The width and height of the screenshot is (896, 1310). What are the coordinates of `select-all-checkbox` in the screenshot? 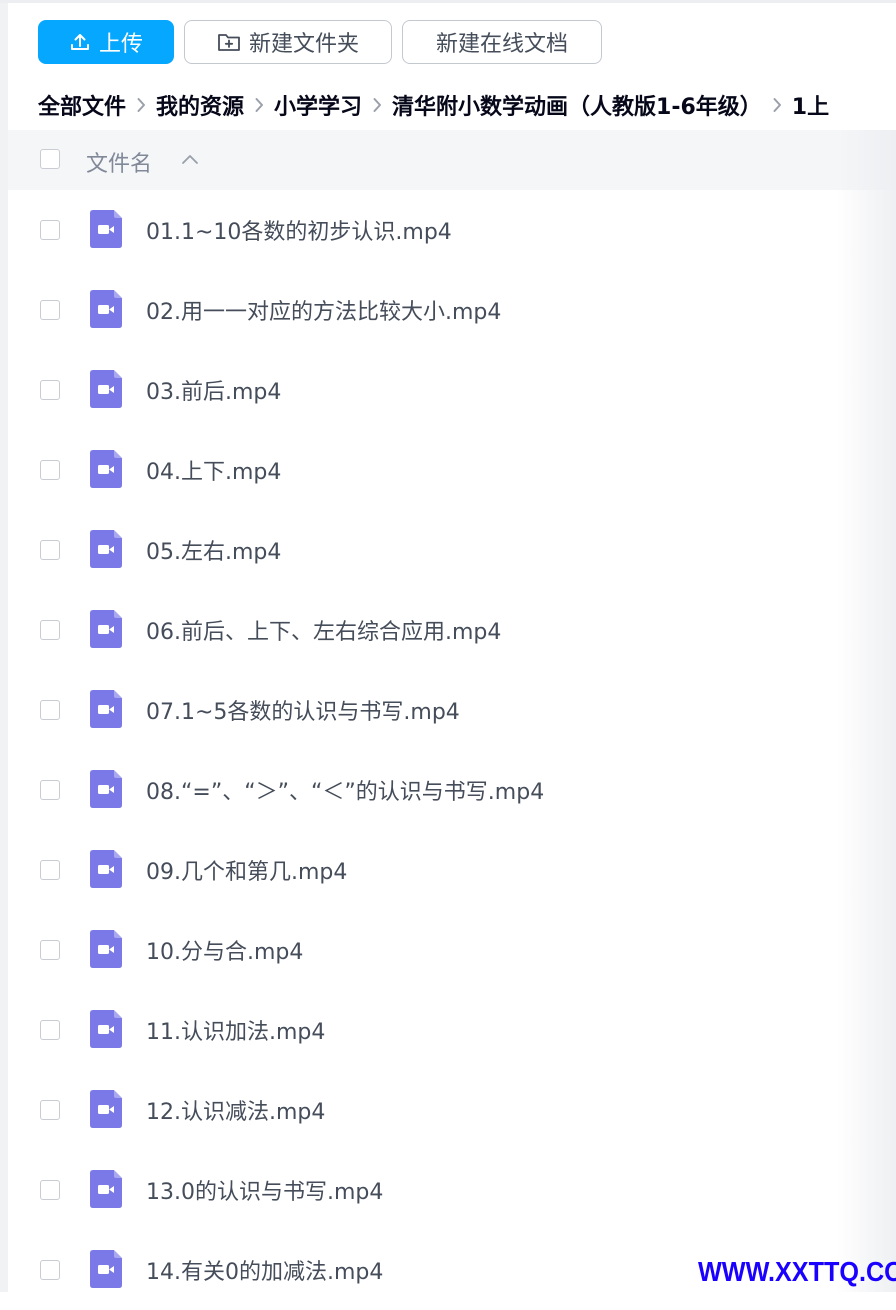 It's located at (50, 159).